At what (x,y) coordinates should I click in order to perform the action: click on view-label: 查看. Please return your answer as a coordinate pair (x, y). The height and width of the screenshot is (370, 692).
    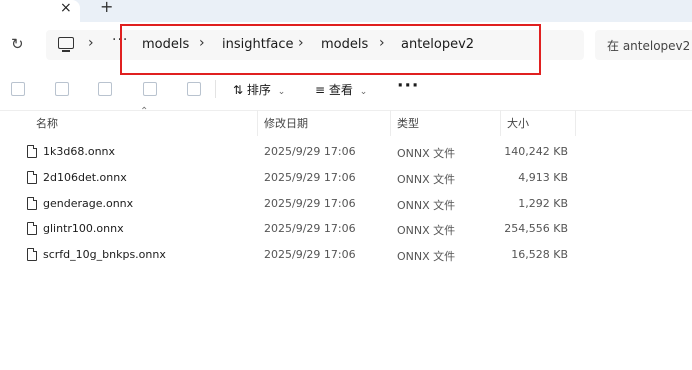
    Looking at the image, I should click on (340, 90).